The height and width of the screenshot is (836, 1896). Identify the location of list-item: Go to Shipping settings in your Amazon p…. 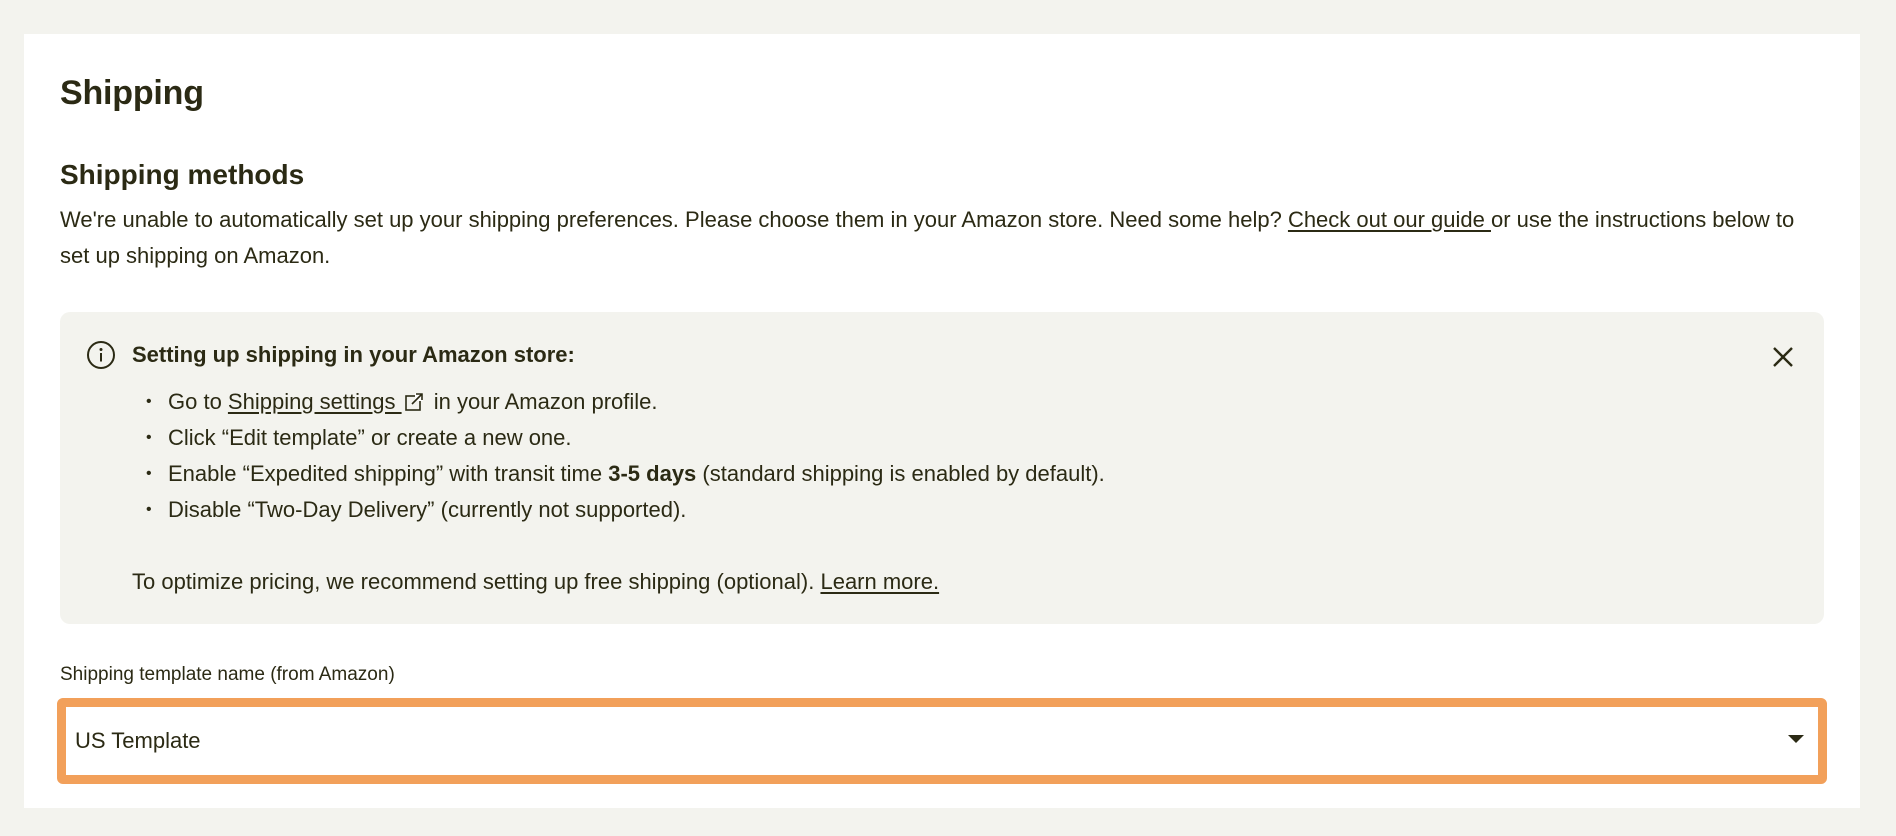
(942, 402).